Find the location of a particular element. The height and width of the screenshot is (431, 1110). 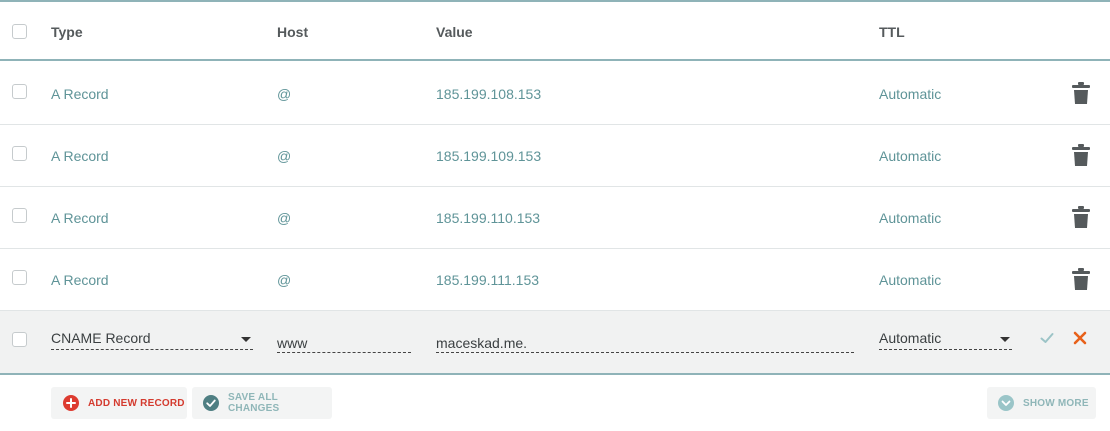

save-all-changes-button: SAVE ALL CHANGES is located at coordinates (262, 403).